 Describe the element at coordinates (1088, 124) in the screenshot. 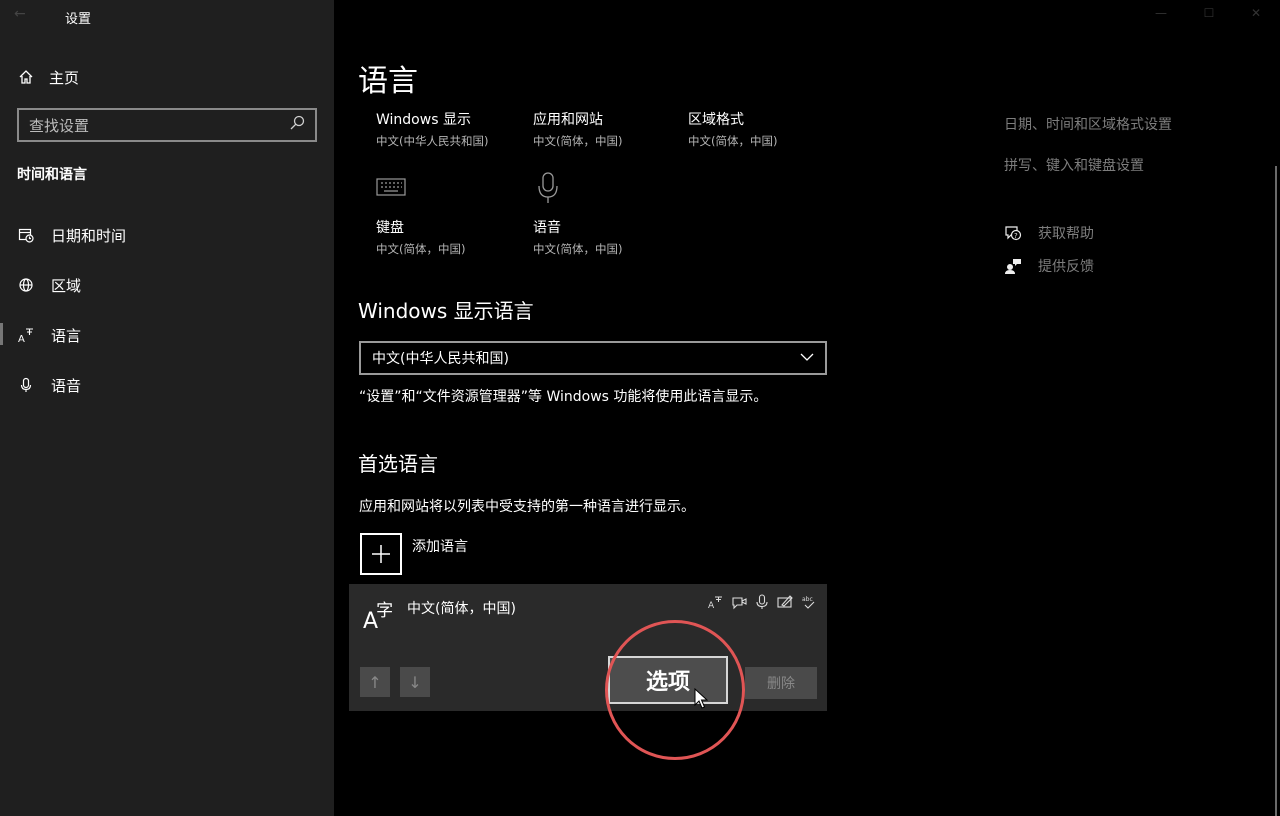

I see `link-date-time-region: 日期、时间和区域格式设置` at that location.